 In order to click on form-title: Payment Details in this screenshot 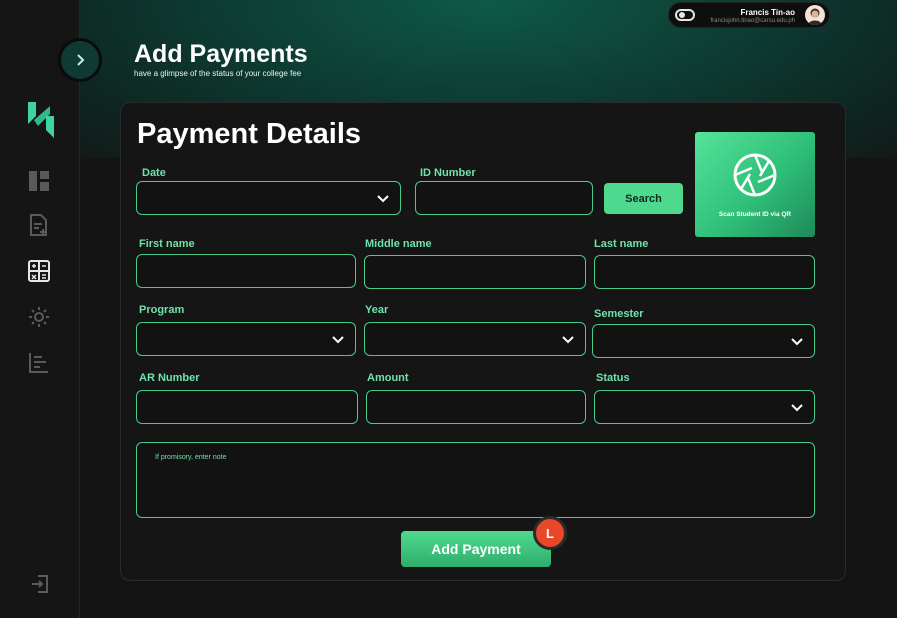, I will do `click(249, 134)`.